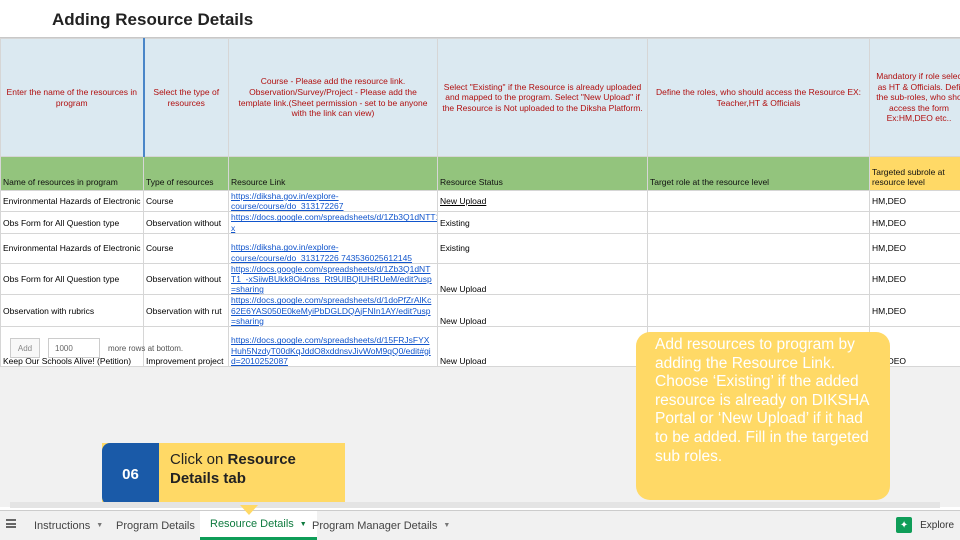 Image resolution: width=960 pixels, height=540 pixels. I want to click on column-header: Resource Link, so click(333, 173).